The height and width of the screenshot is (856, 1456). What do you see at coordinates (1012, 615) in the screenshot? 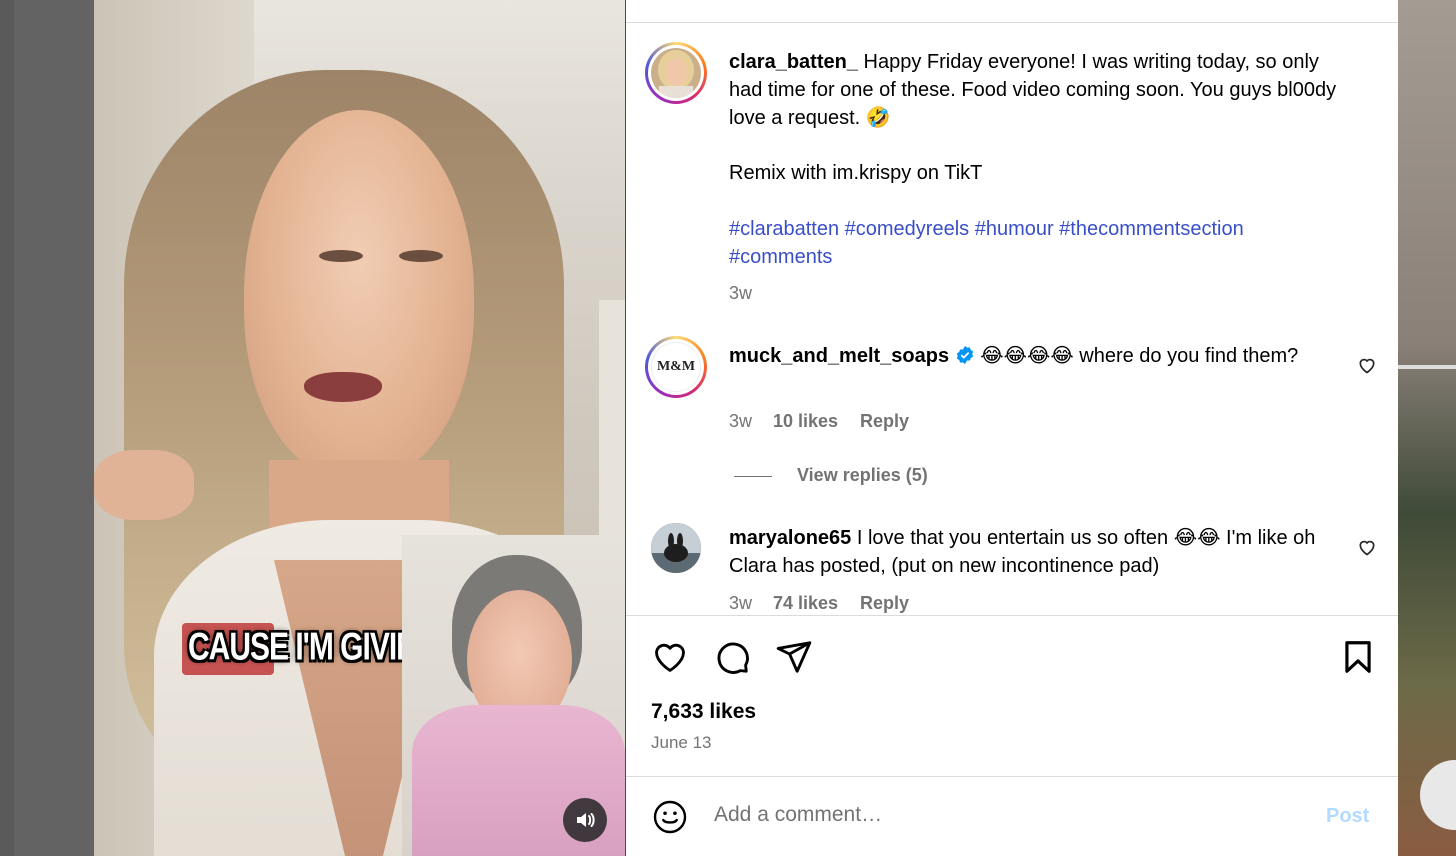
I see `actions-divider` at bounding box center [1012, 615].